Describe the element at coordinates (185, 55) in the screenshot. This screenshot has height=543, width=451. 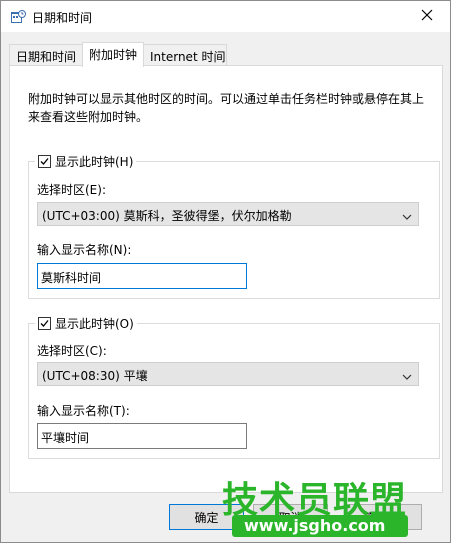
I see `tab-internet-time: Internet 时间` at that location.